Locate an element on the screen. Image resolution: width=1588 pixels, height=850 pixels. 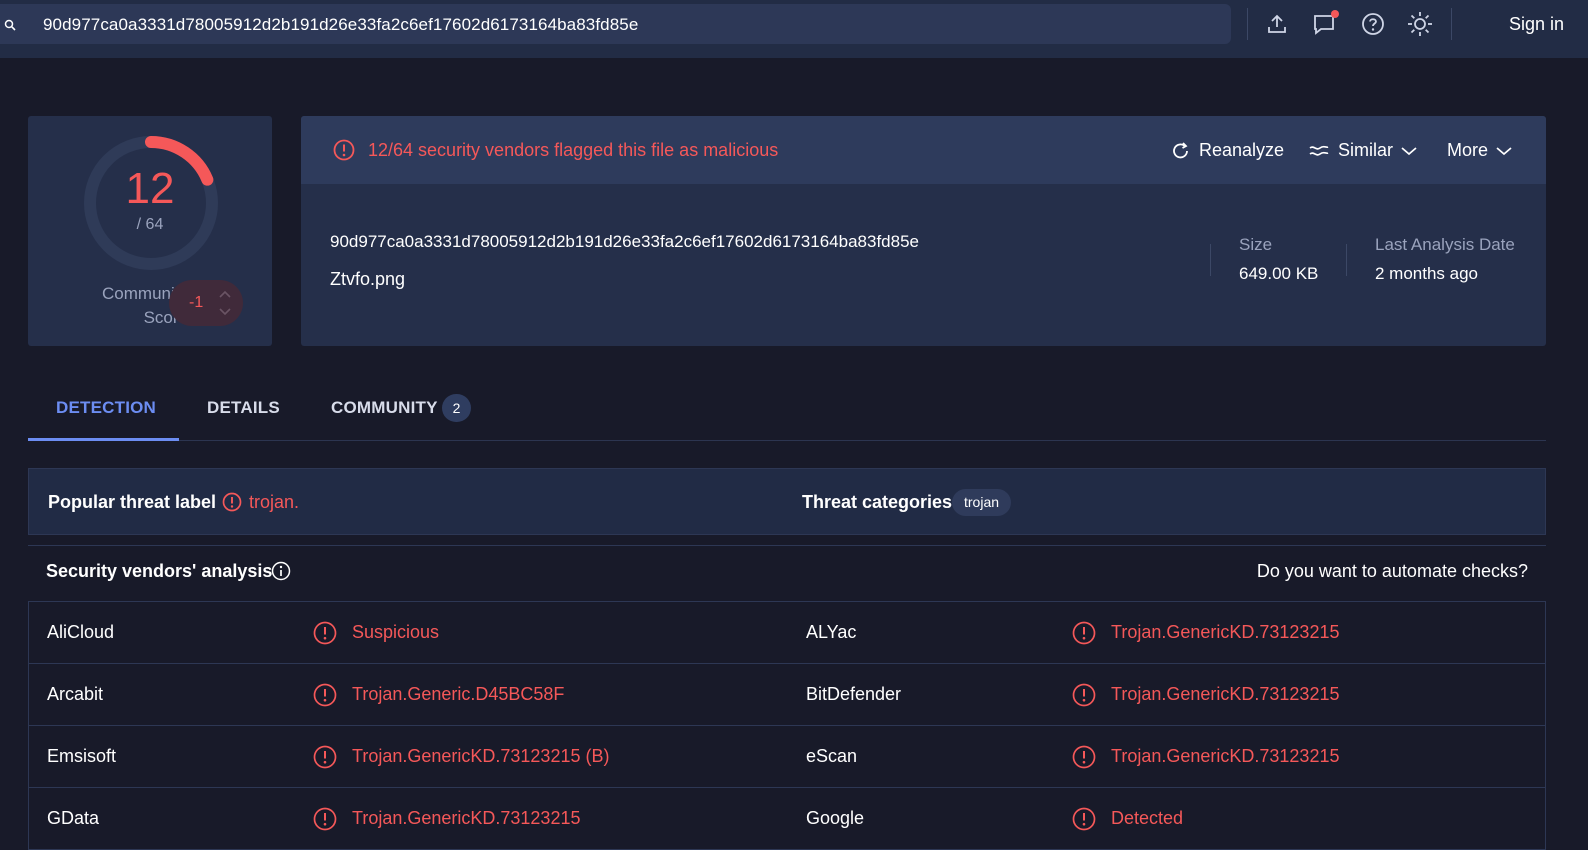
tab-detection: DETECTION is located at coordinates (106, 408).